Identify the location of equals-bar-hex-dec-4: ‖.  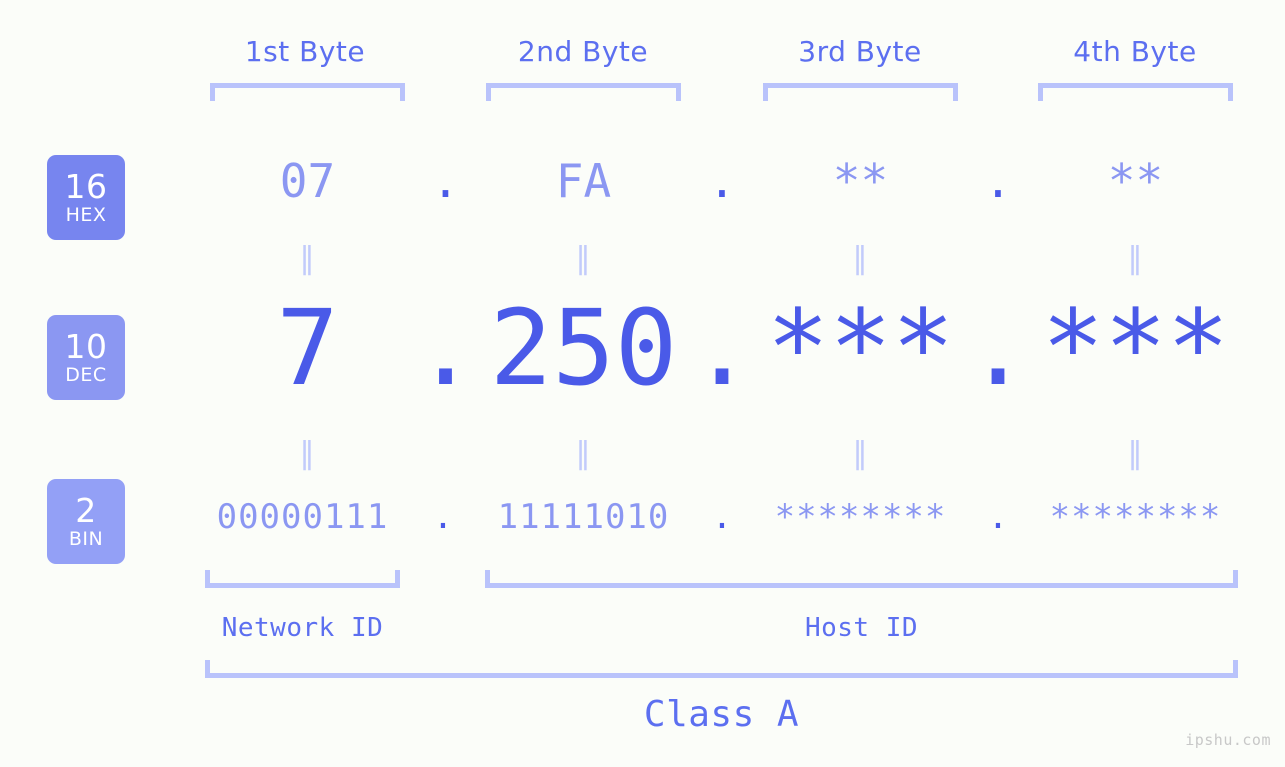
(1135, 258).